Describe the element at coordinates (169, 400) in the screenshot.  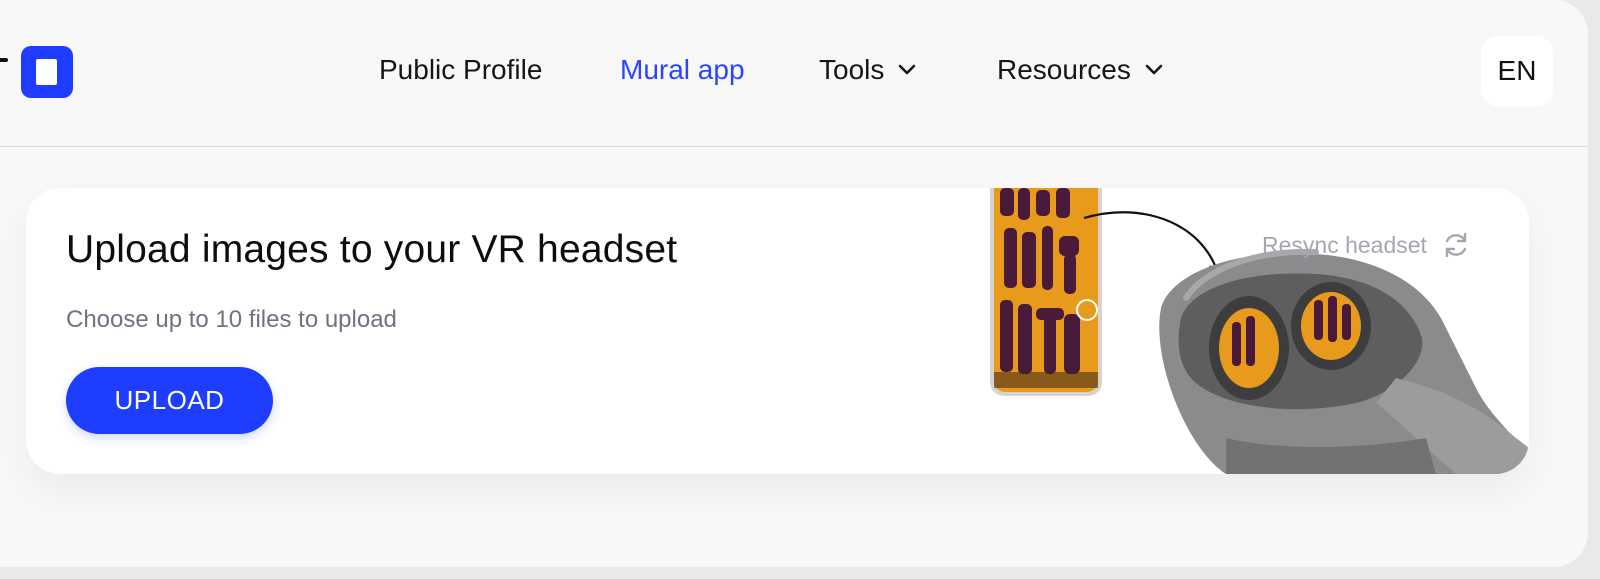
I see `upload-button: UPLOAD` at that location.